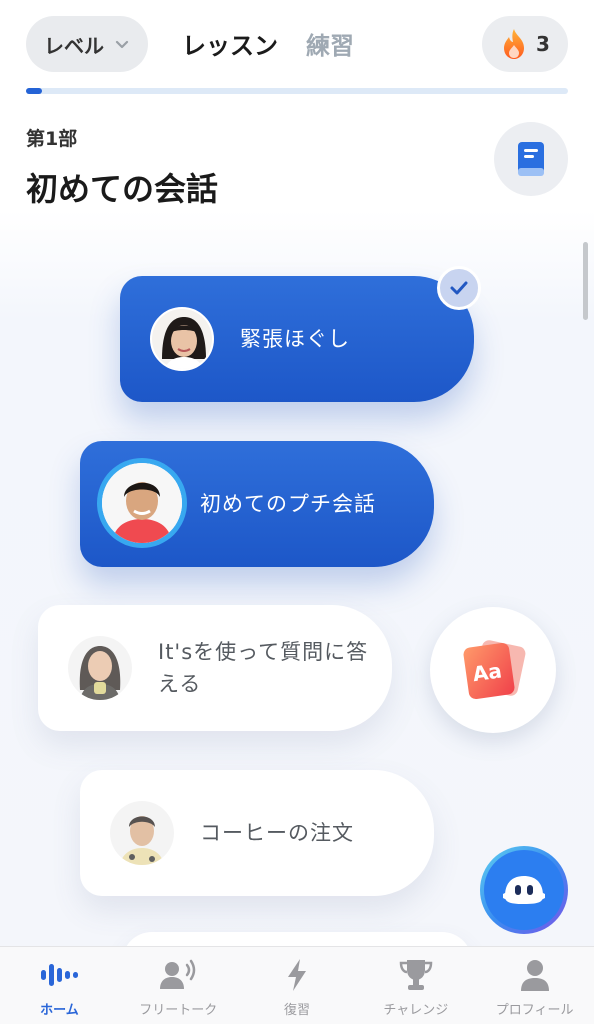  What do you see at coordinates (277, 833) in the screenshot?
I see `lesson-title: コーヒーの注文` at bounding box center [277, 833].